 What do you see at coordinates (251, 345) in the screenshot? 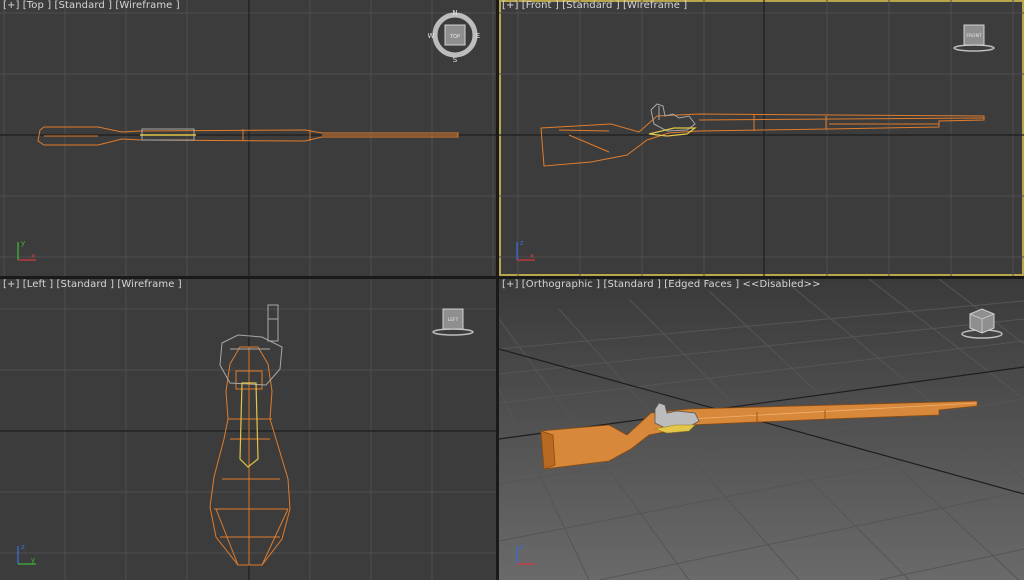
I see `flintlock-left` at bounding box center [251, 345].